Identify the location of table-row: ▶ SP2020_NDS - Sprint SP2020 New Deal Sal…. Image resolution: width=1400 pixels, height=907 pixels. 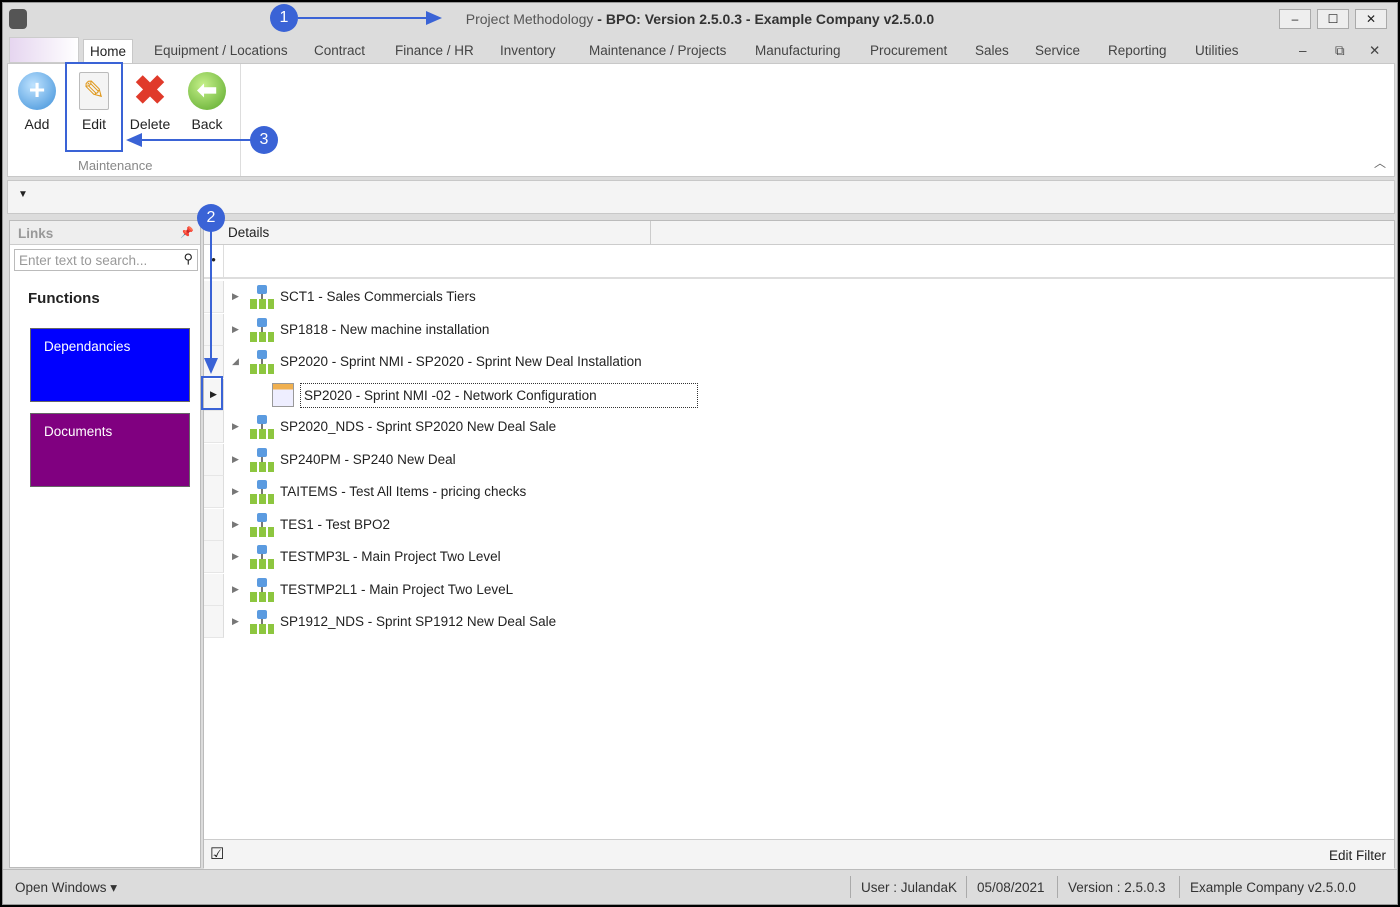
(799, 427).